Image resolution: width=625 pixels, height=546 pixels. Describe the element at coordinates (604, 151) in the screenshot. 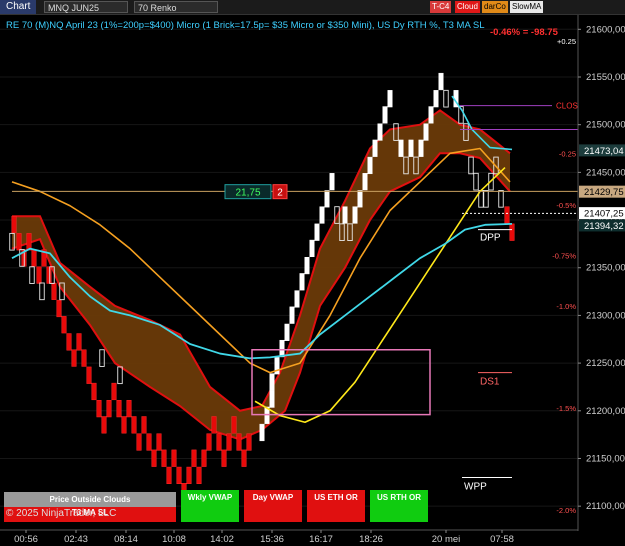

I see `price-marker-label: 21473,04` at that location.